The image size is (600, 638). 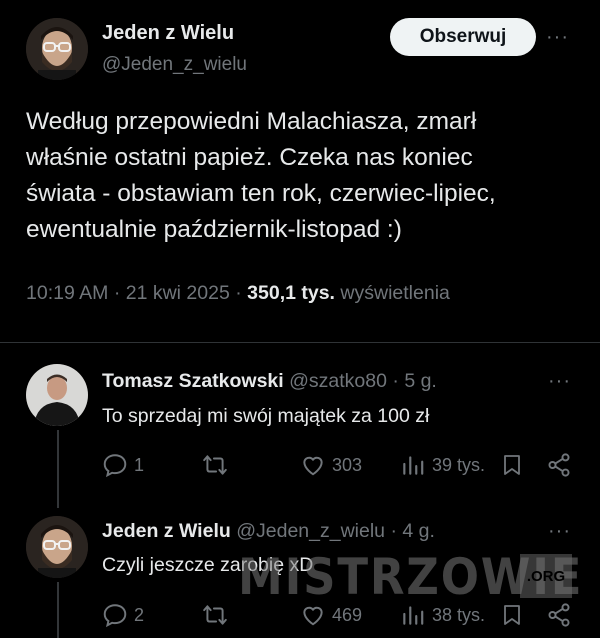 I want to click on reply-count: 1, so click(x=139, y=464).